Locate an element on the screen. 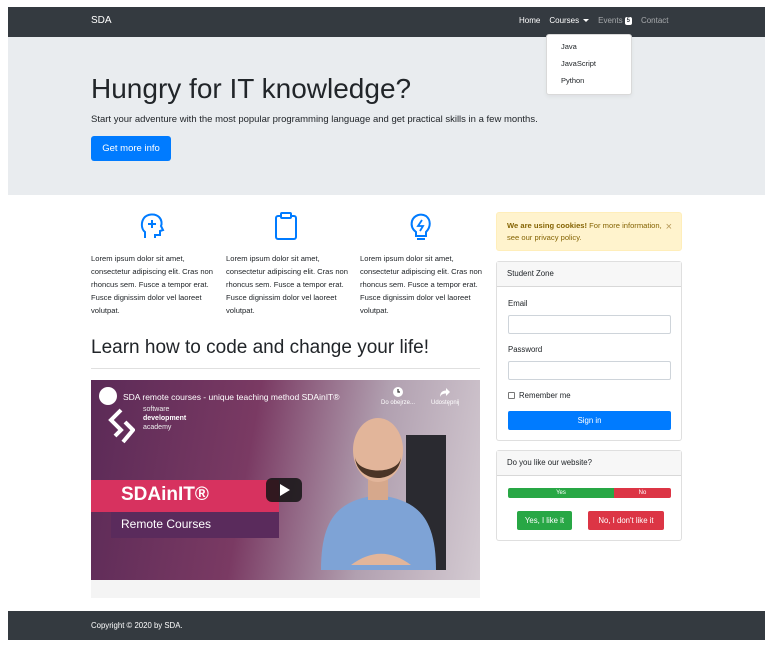  sda-logo-icon is located at coordinates (121, 426).